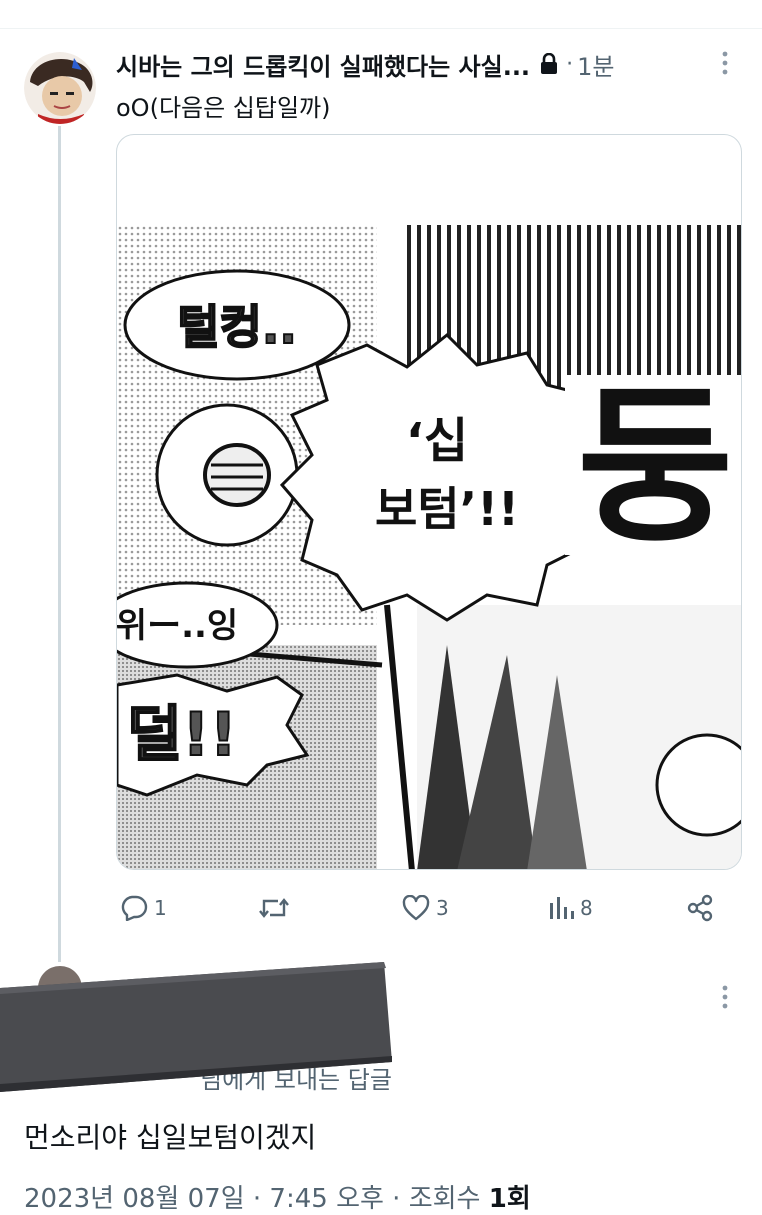 The height and width of the screenshot is (1215, 762). What do you see at coordinates (416, 908) in the screenshot?
I see `heart-icon` at bounding box center [416, 908].